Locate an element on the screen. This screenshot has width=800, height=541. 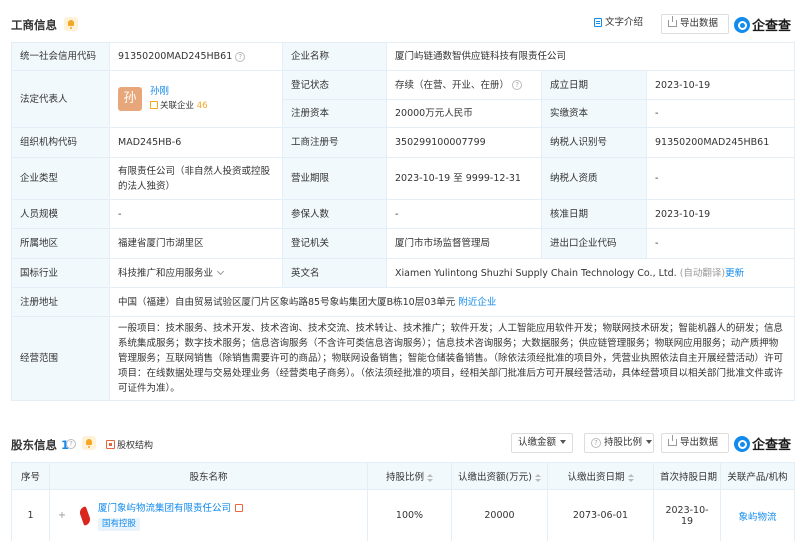
shareholder-info: 厦门象屿物流集团有限责任公司 国有控股 is located at coordinates (171, 516).